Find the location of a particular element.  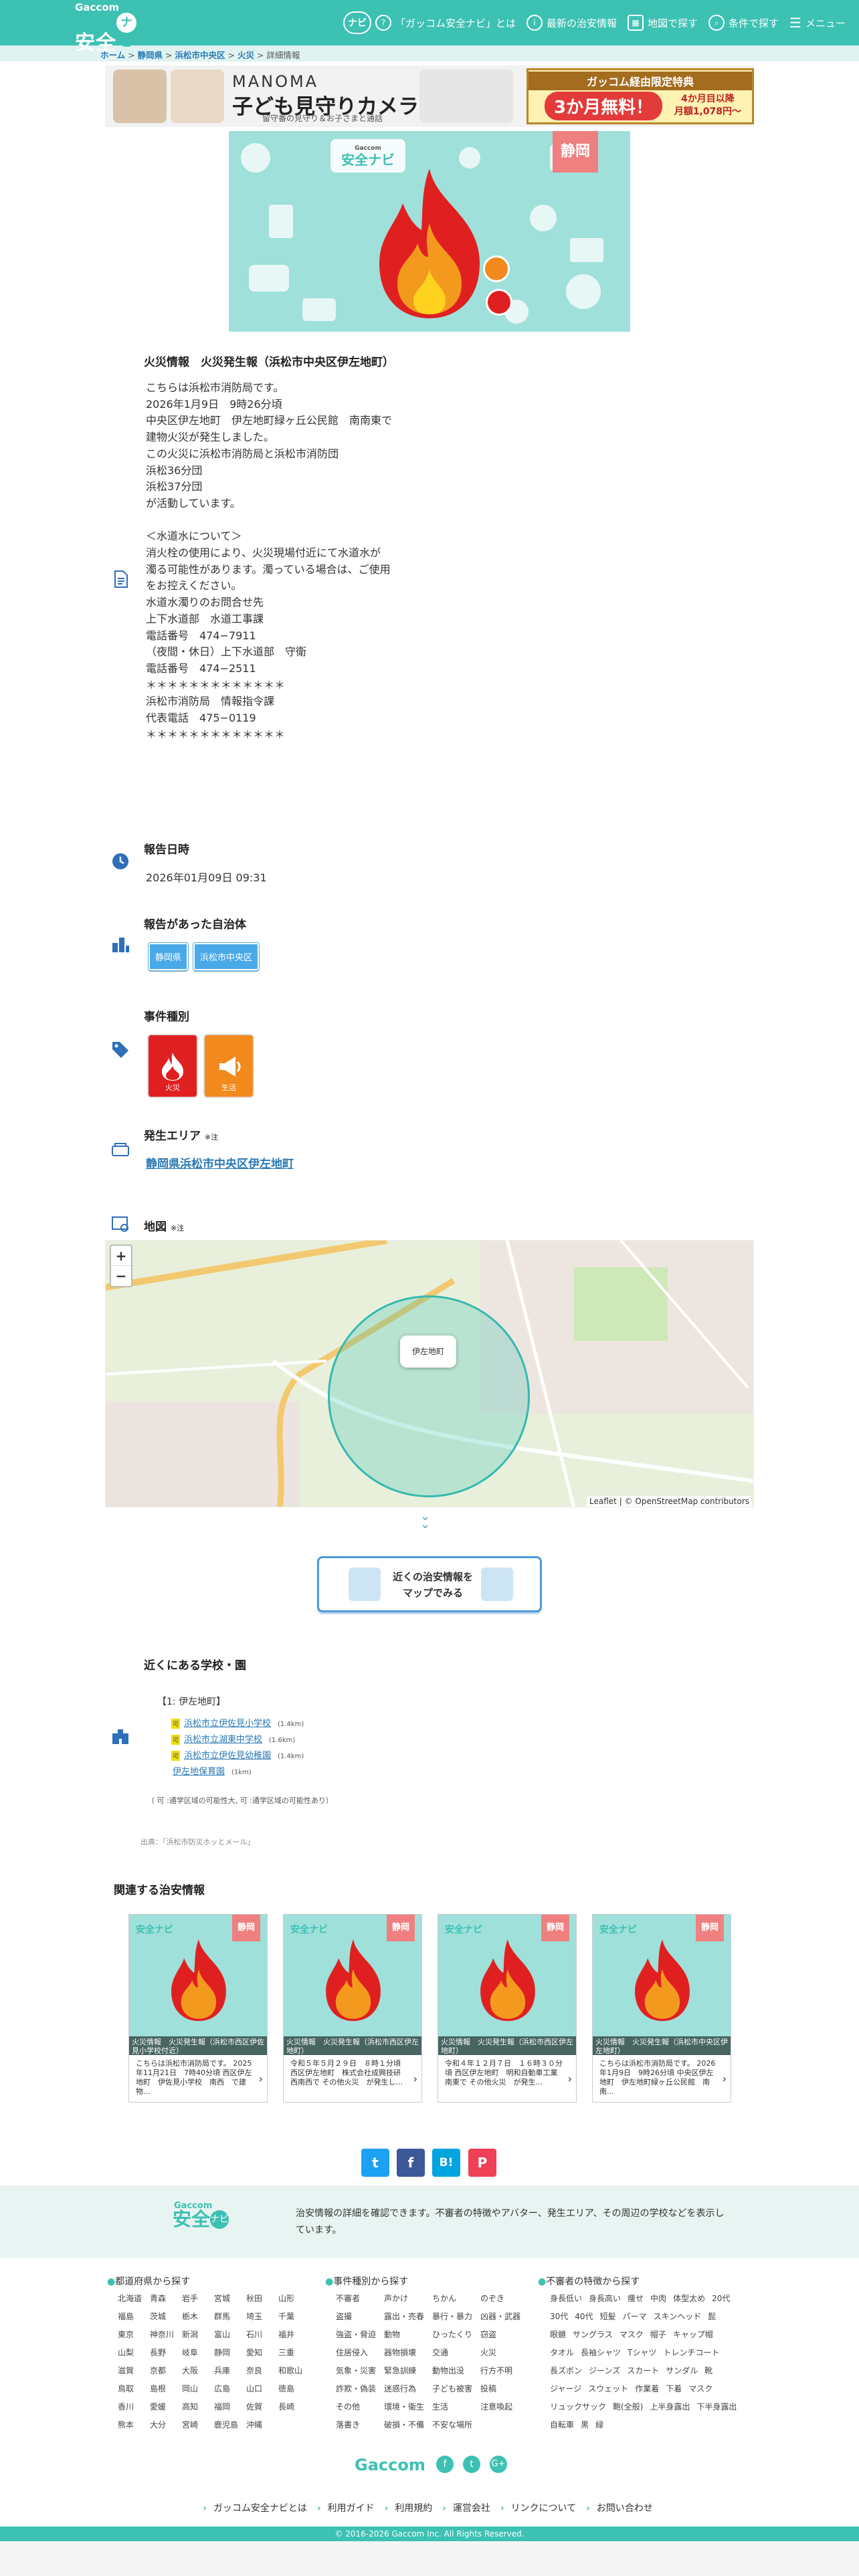

footer-feat-link: スカート is located at coordinates (643, 2370).